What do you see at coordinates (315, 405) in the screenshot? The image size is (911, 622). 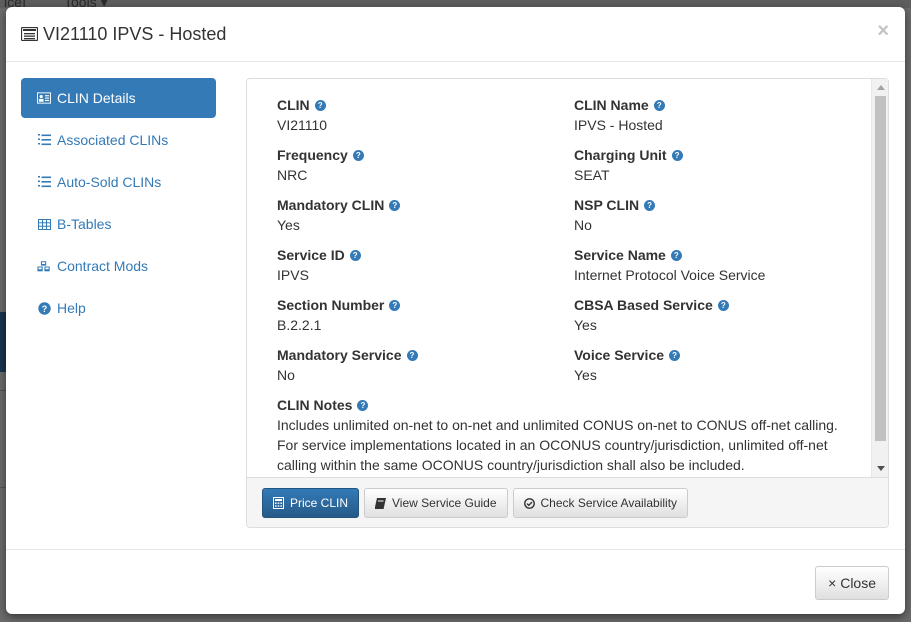 I see `field-label: CLIN Notes` at bounding box center [315, 405].